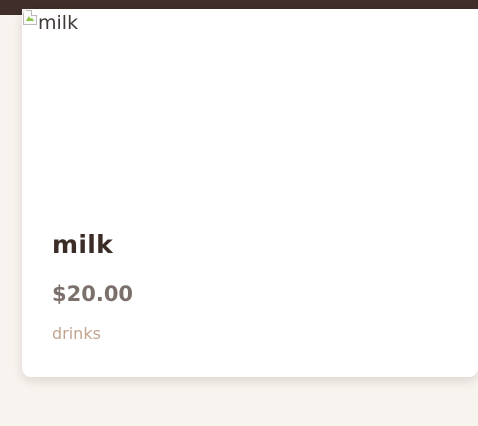 This screenshot has width=478, height=426. Describe the element at coordinates (239, 4) in the screenshot. I see `top-header-bar` at that location.